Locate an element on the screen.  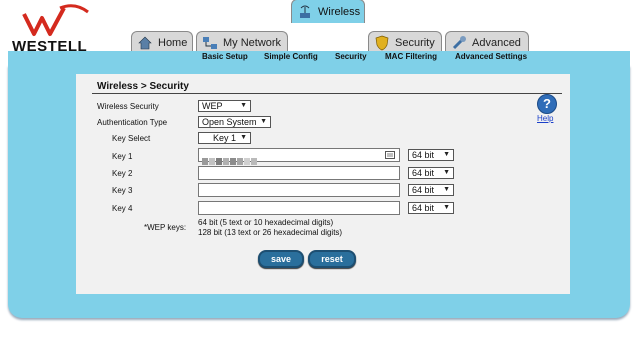
wireless-security-value: WEP is located at coordinates (212, 106).